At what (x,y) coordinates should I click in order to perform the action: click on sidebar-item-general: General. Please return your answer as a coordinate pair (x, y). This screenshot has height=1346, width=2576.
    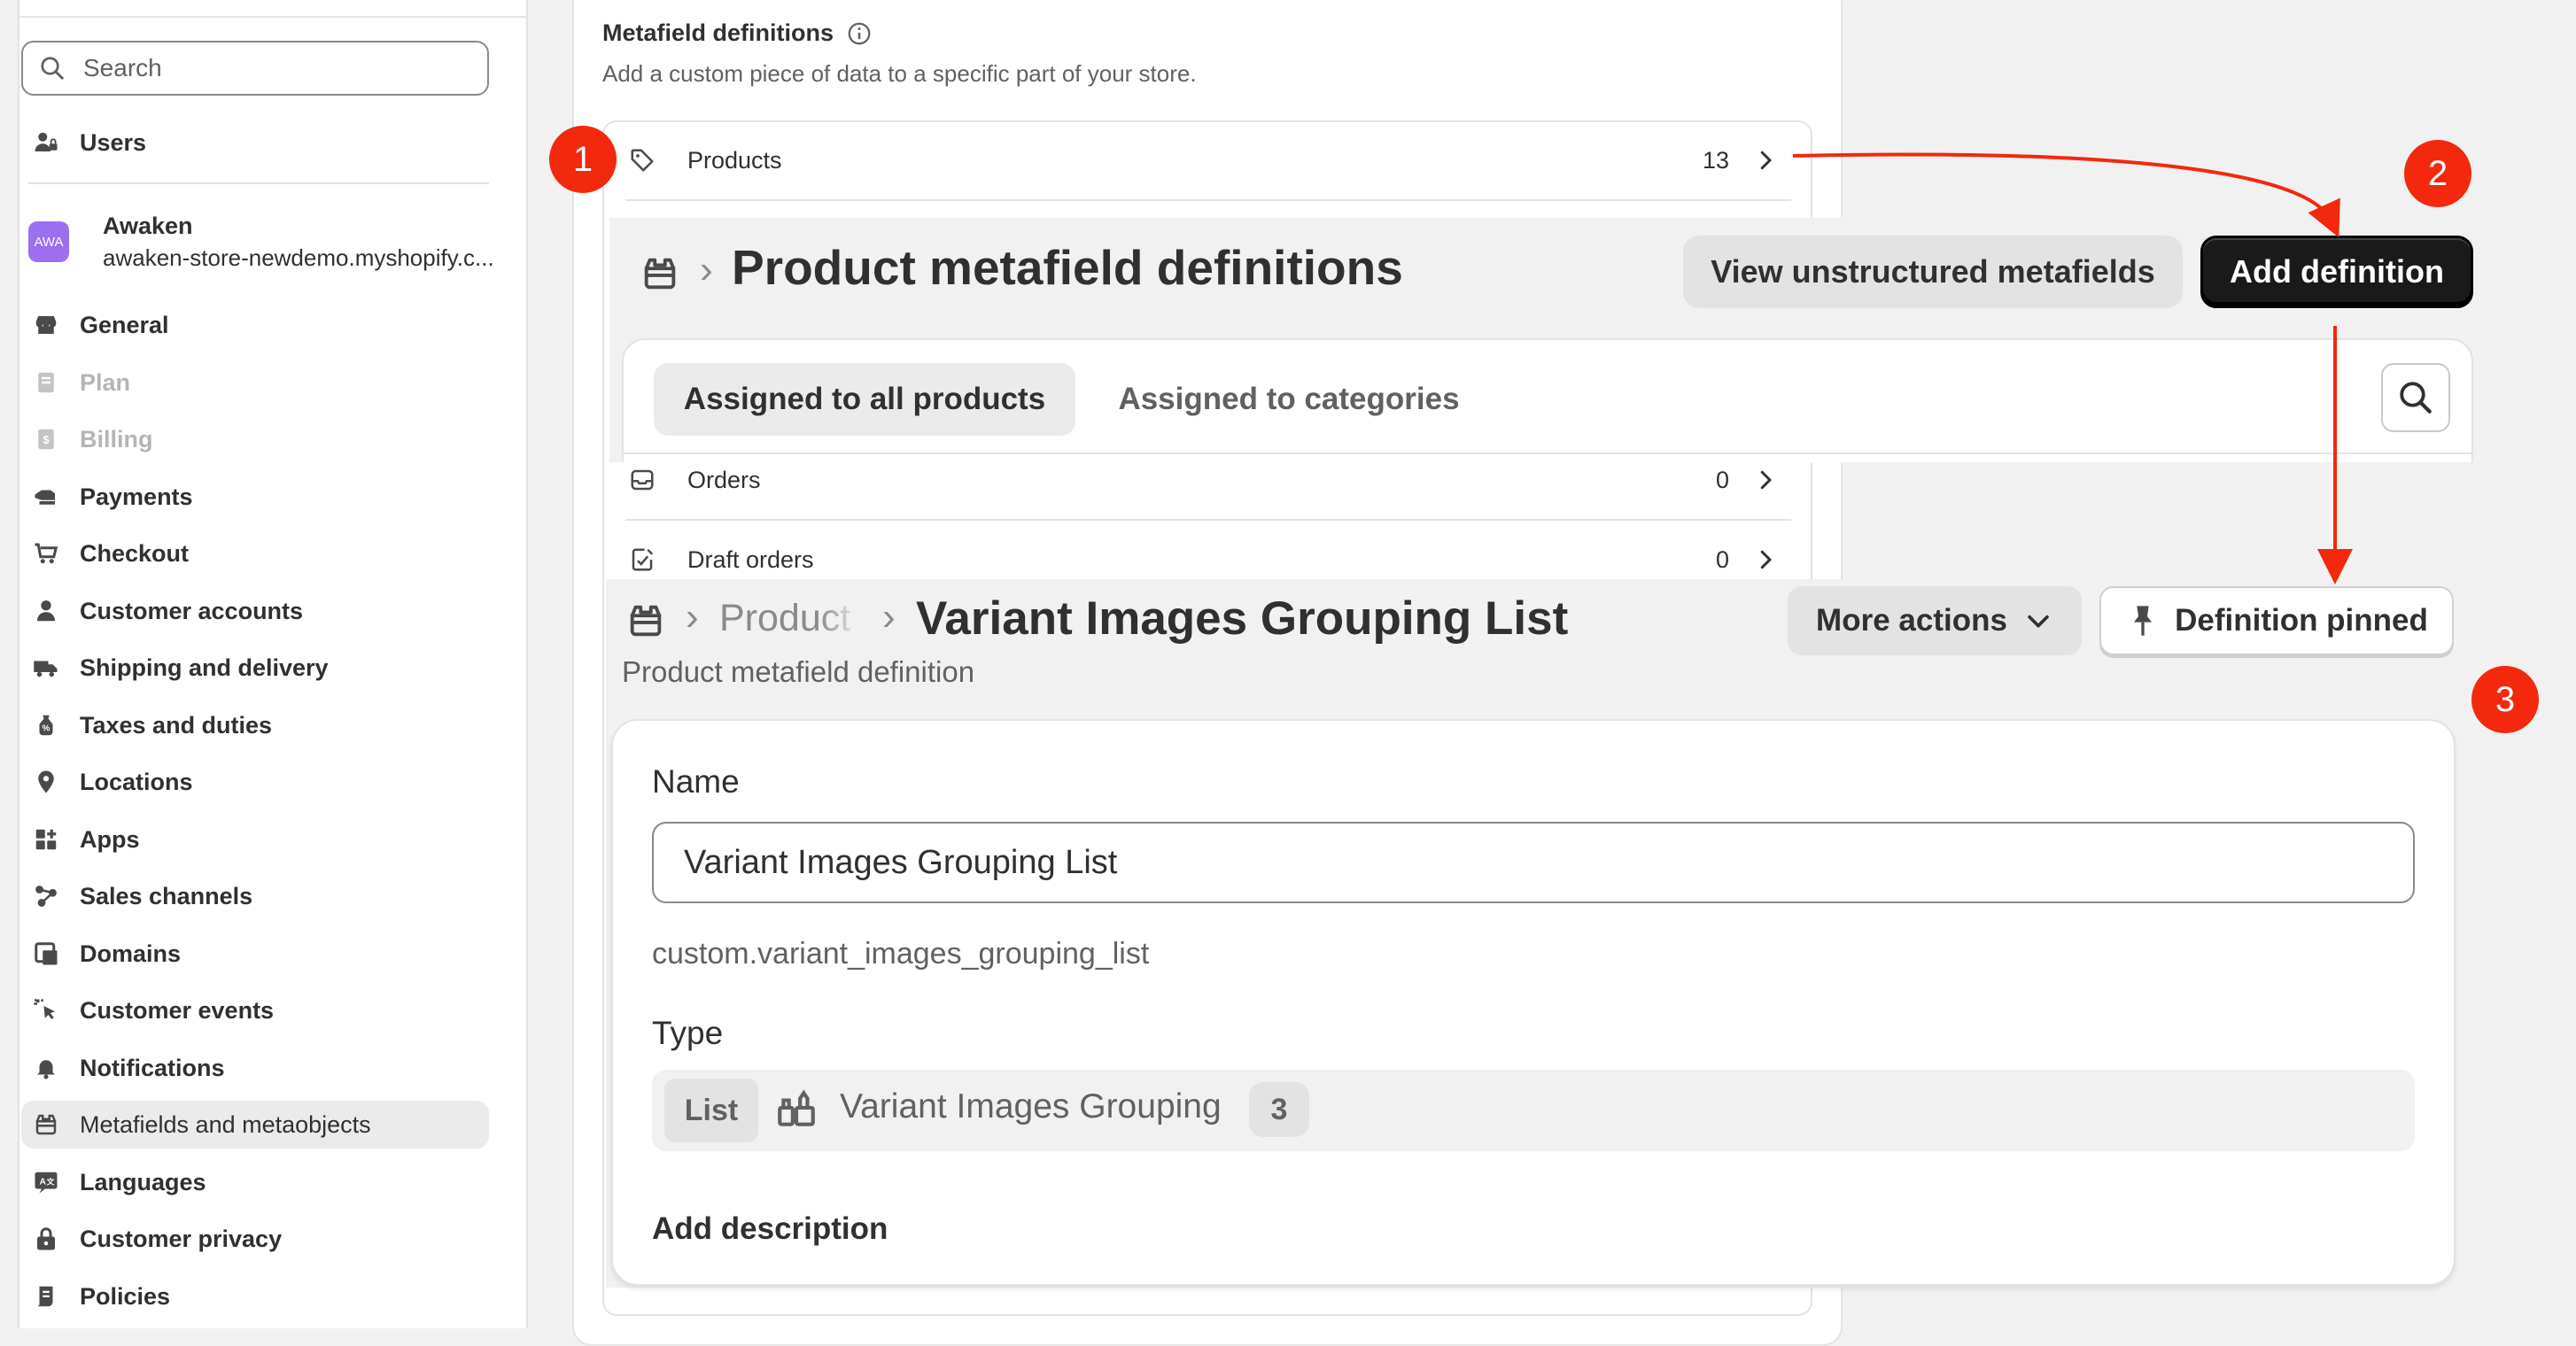
    Looking at the image, I should click on (255, 325).